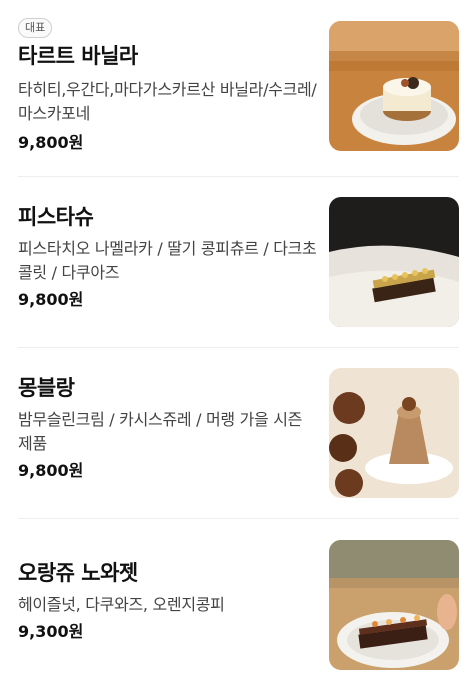 This screenshot has width=466, height=677. What do you see at coordinates (46, 388) in the screenshot?
I see `menu-item-name: 몽블랑` at bounding box center [46, 388].